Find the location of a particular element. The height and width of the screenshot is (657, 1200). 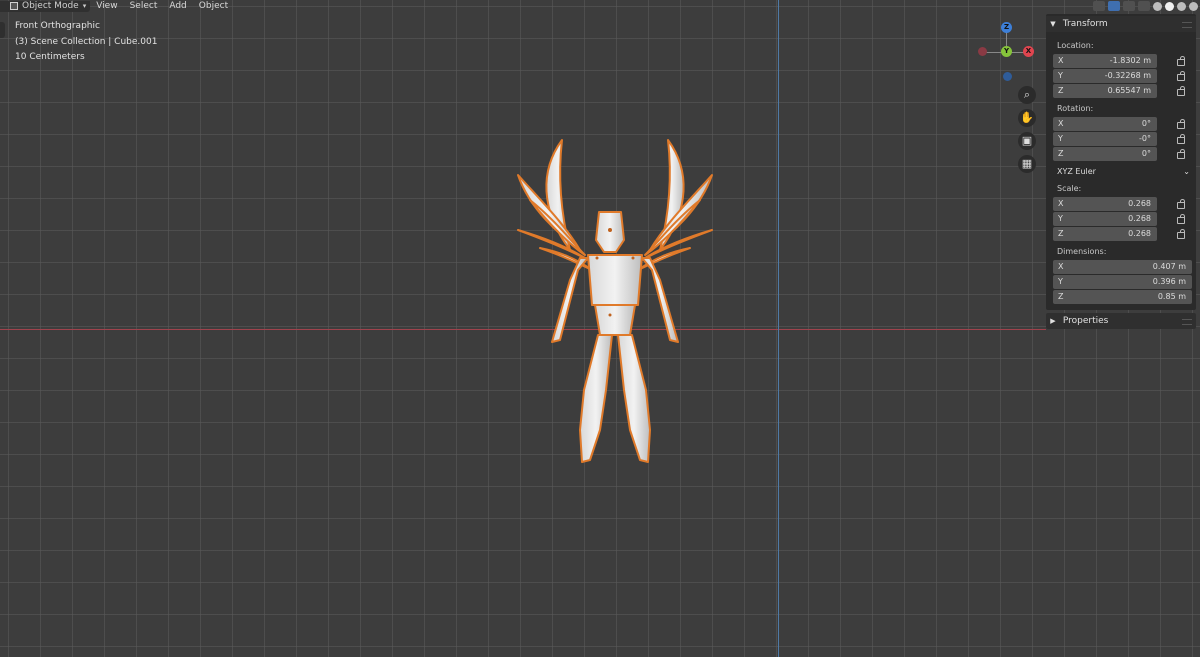

properties-panel-header: ▶ Properties is located at coordinates (1121, 321).